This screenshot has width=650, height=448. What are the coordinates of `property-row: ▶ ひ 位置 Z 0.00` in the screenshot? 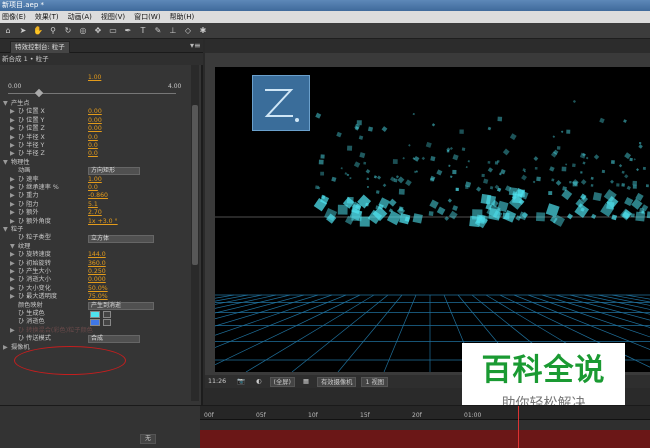 It's located at (95, 129).